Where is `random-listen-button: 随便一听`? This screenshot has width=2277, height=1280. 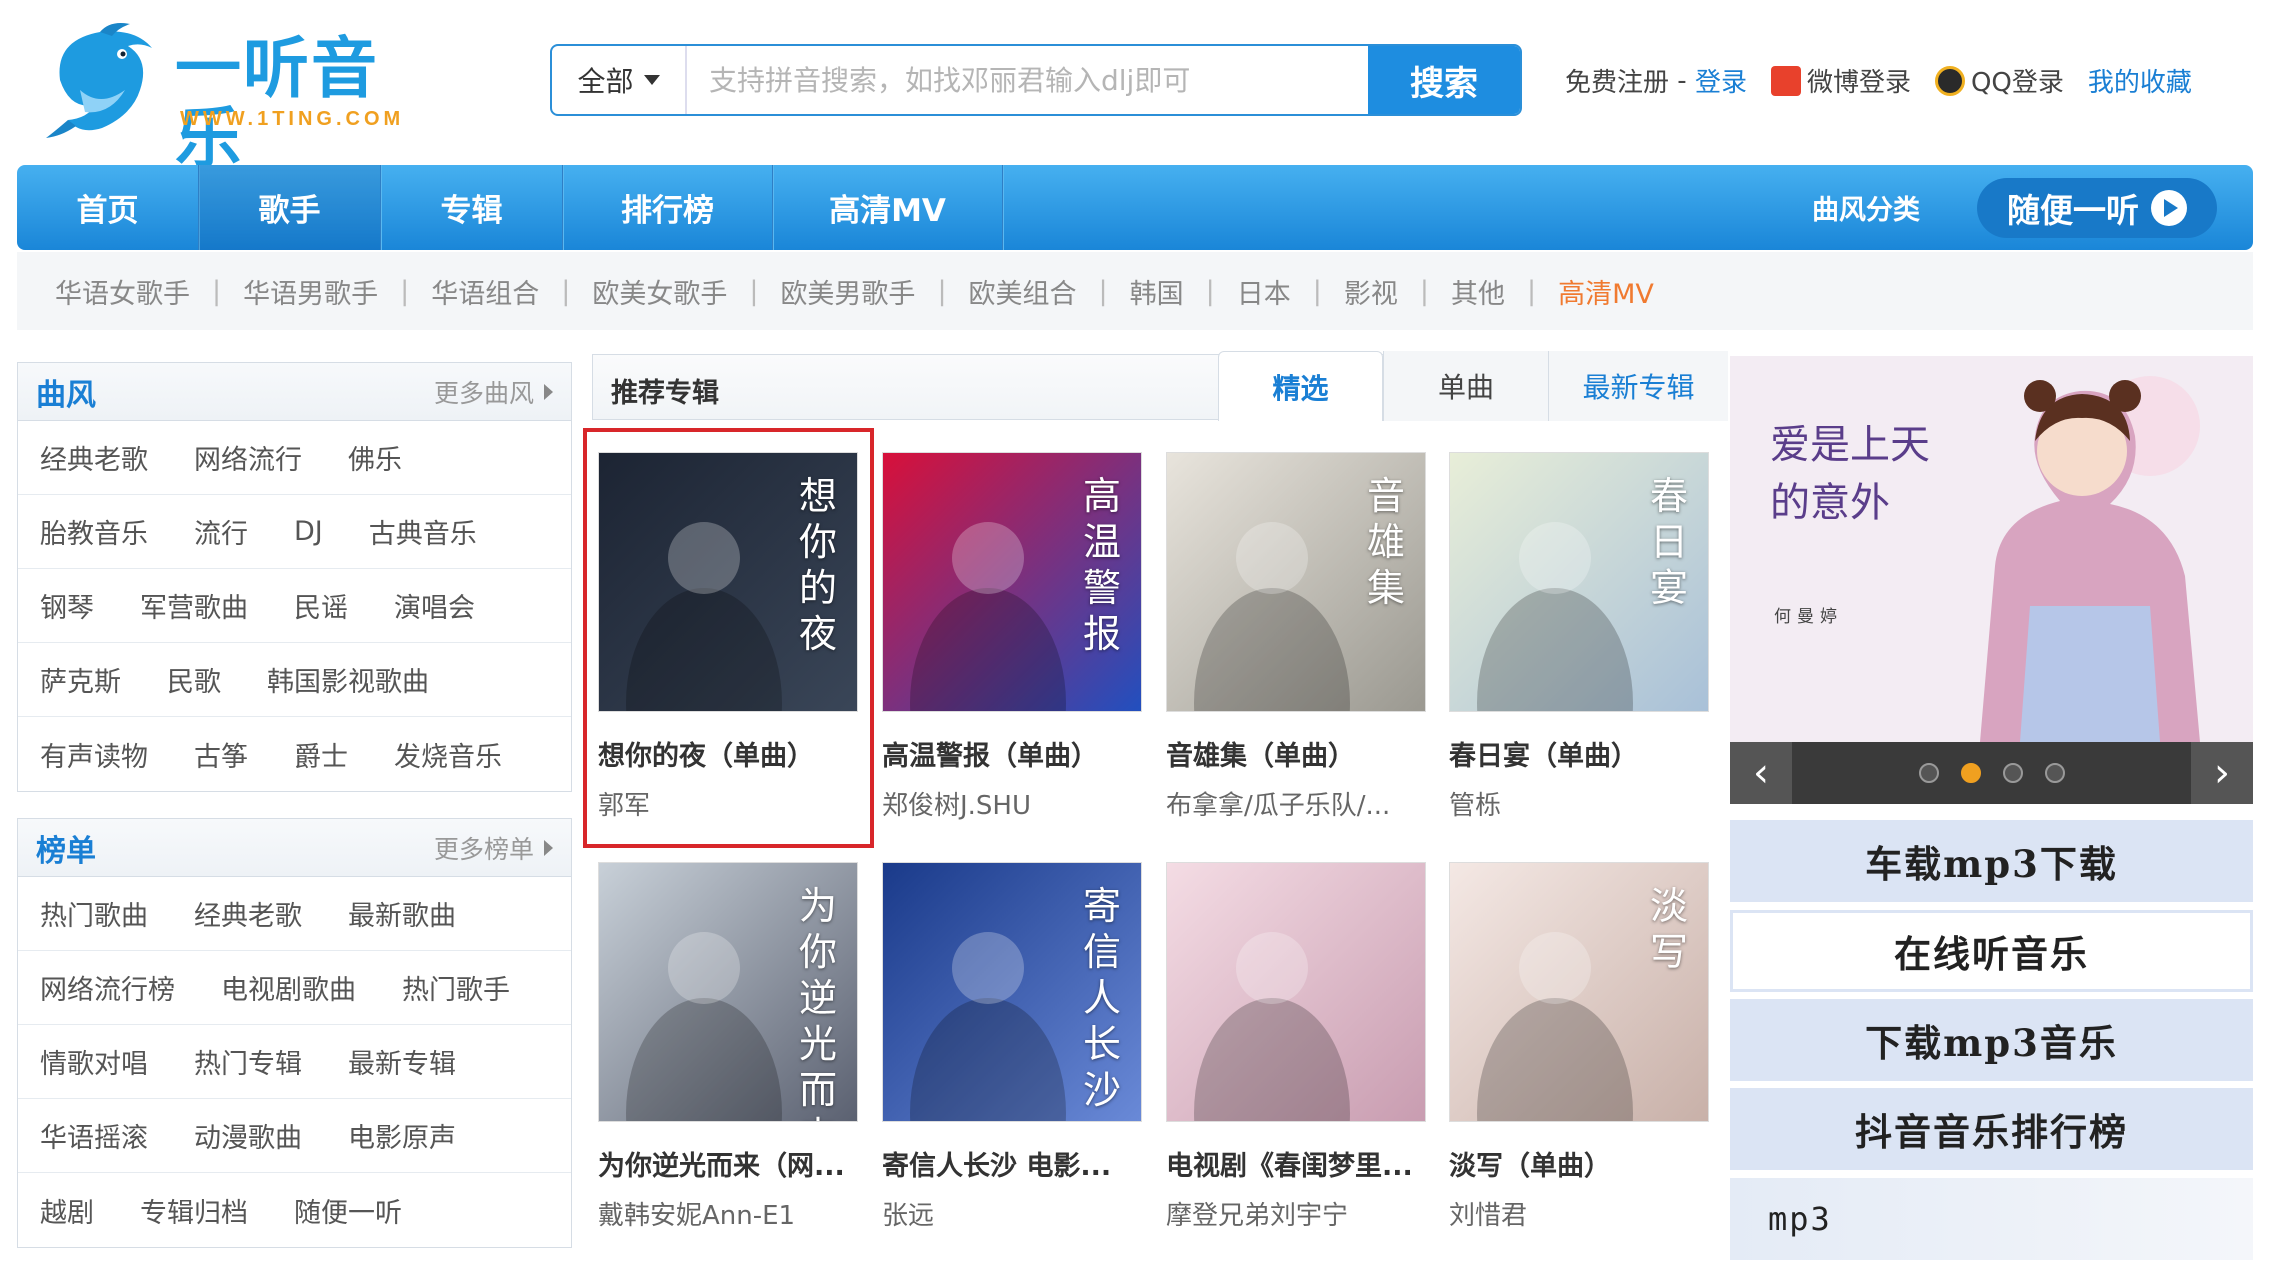
random-listen-button: 随便一听 is located at coordinates (2097, 208).